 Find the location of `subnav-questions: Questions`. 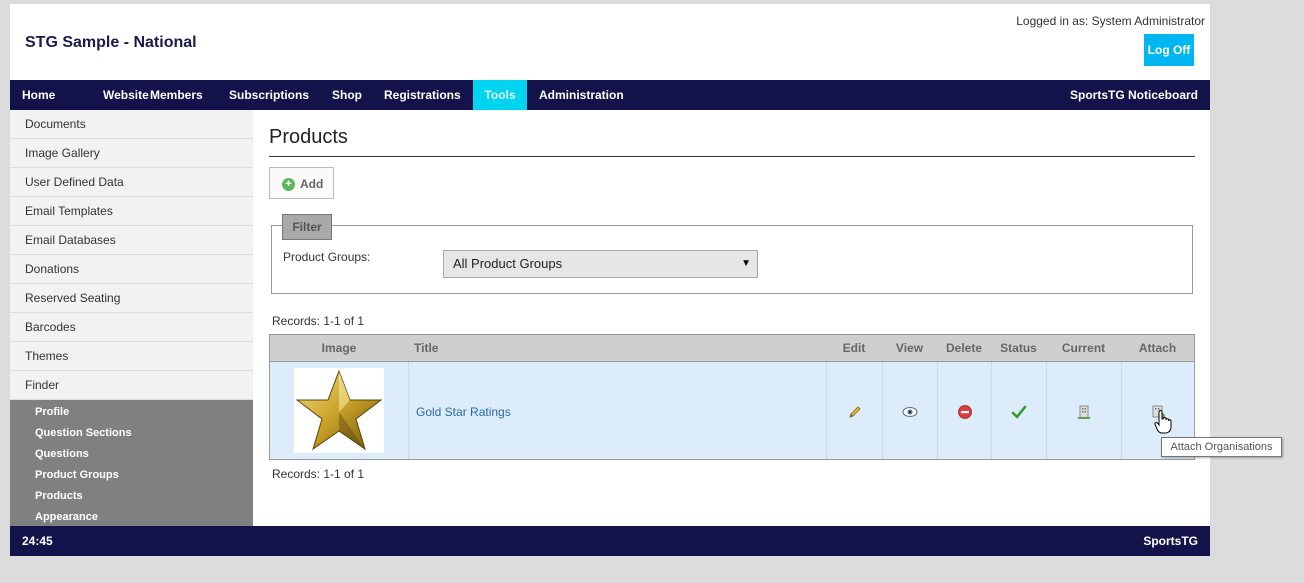

subnav-questions: Questions is located at coordinates (131, 454).